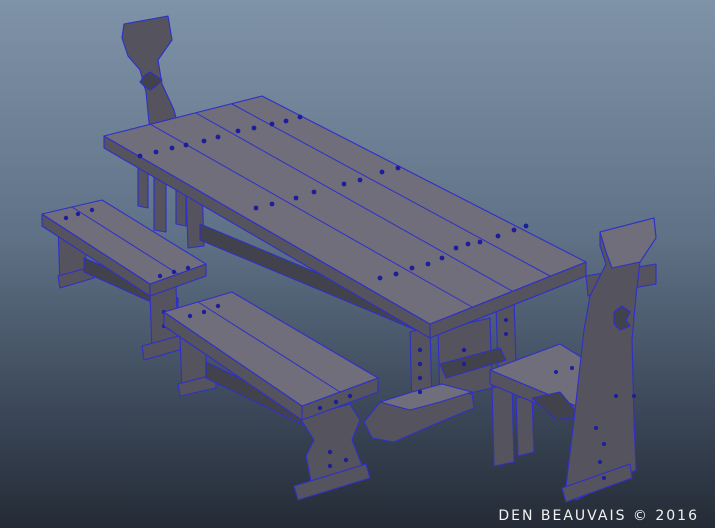 Image resolution: width=715 pixels, height=528 pixels. Describe the element at coordinates (598, 516) in the screenshot. I see `credit-watermark: DEN BEAUVAIS © 2016` at that location.